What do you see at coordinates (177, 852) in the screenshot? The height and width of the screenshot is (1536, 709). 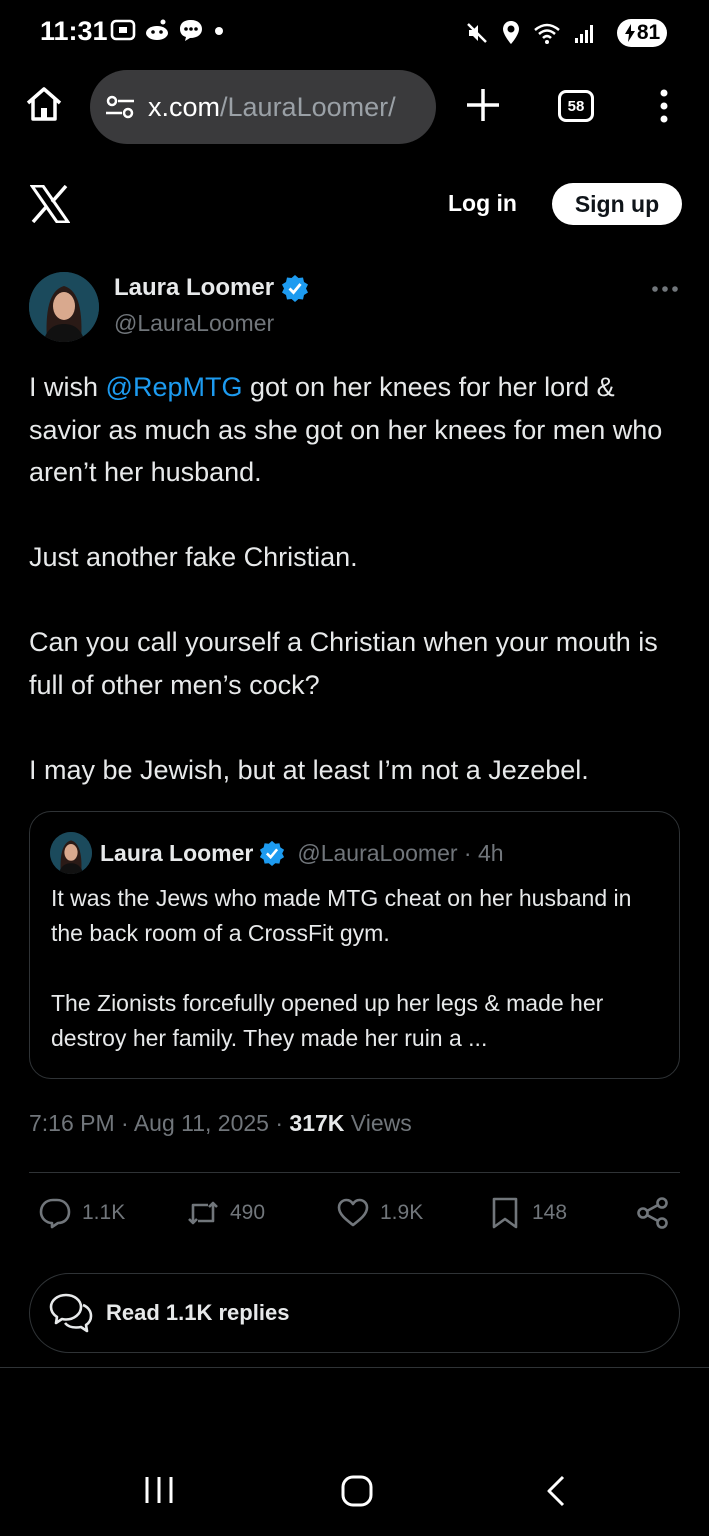 I see `quoted-author-name: Laura Loomer` at bounding box center [177, 852].